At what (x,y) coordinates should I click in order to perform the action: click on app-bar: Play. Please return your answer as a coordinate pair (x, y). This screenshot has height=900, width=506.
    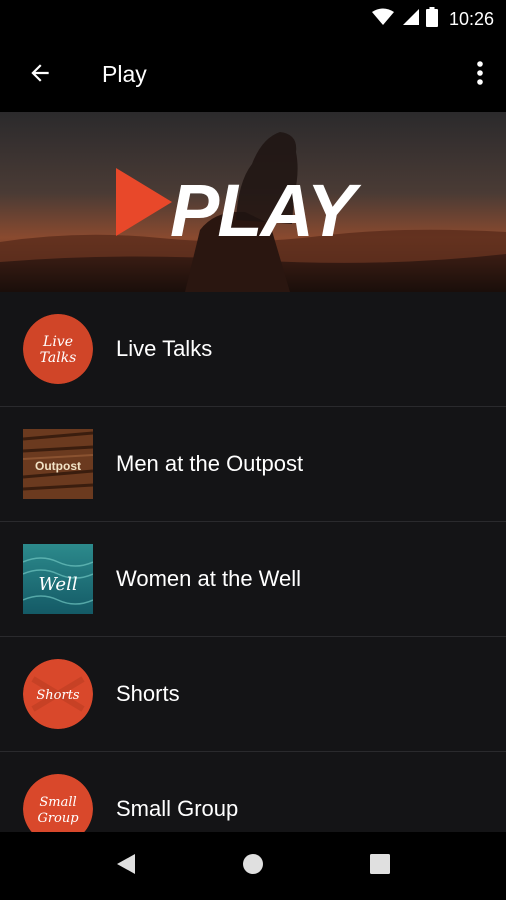
    Looking at the image, I should click on (253, 75).